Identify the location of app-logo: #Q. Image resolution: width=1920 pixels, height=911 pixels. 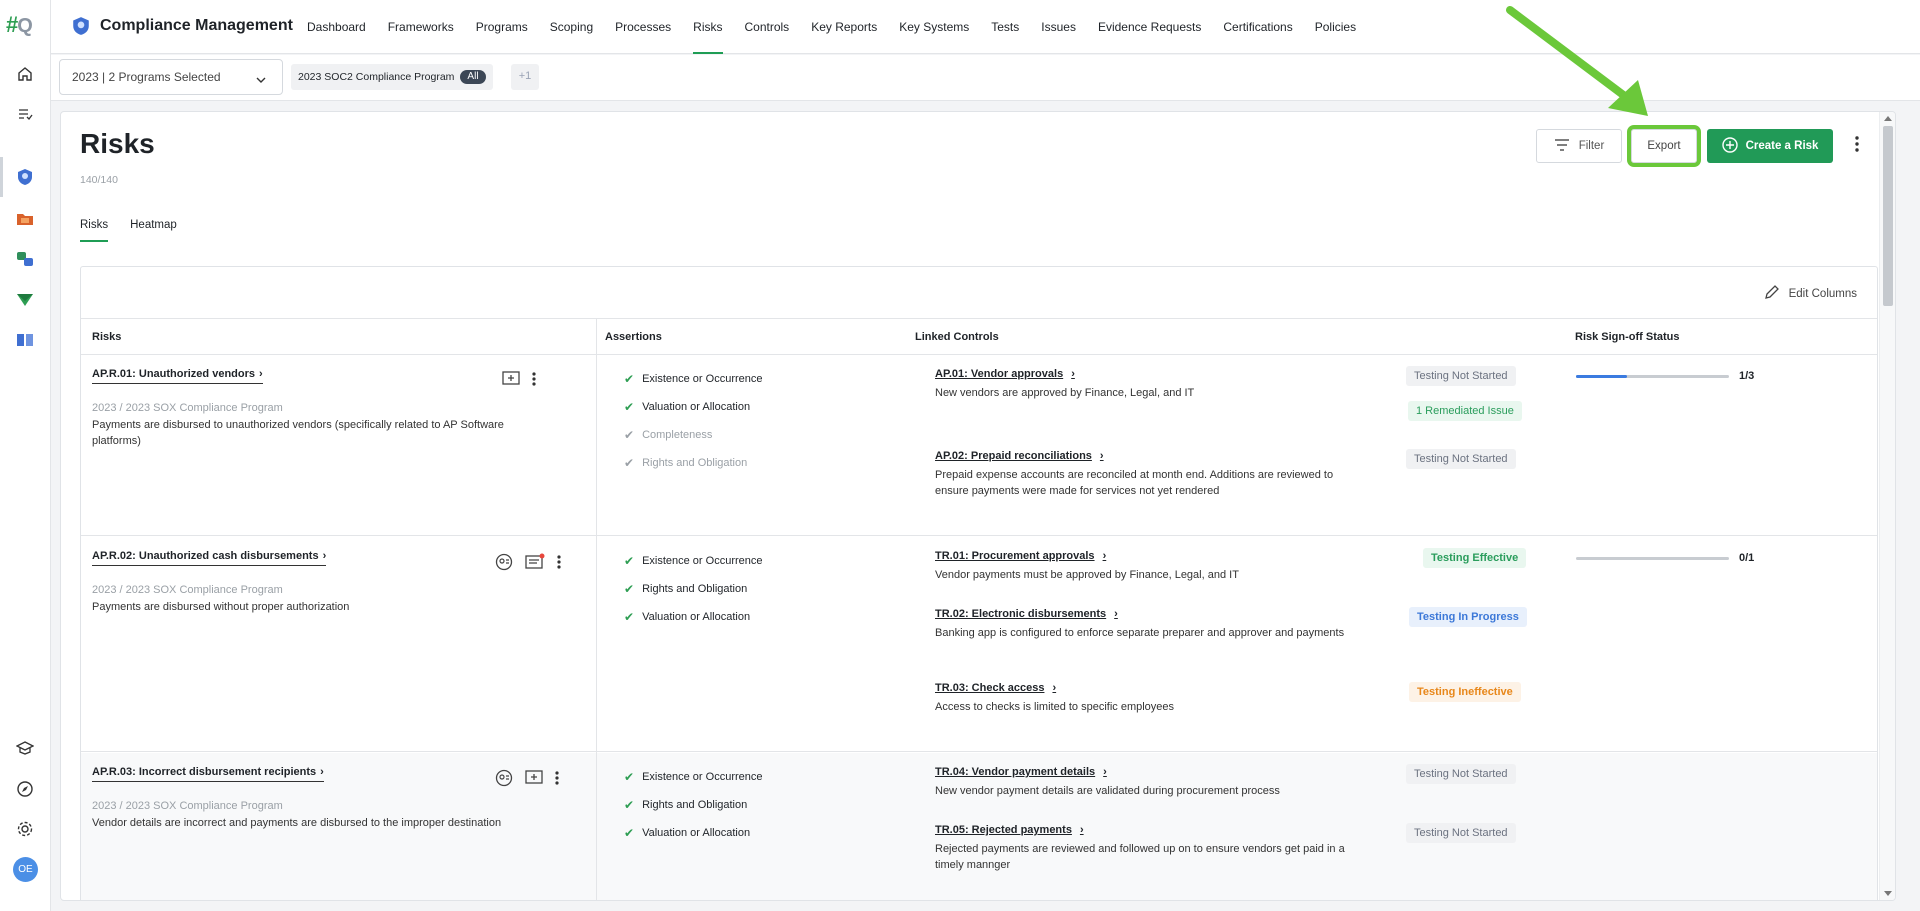
(19, 25).